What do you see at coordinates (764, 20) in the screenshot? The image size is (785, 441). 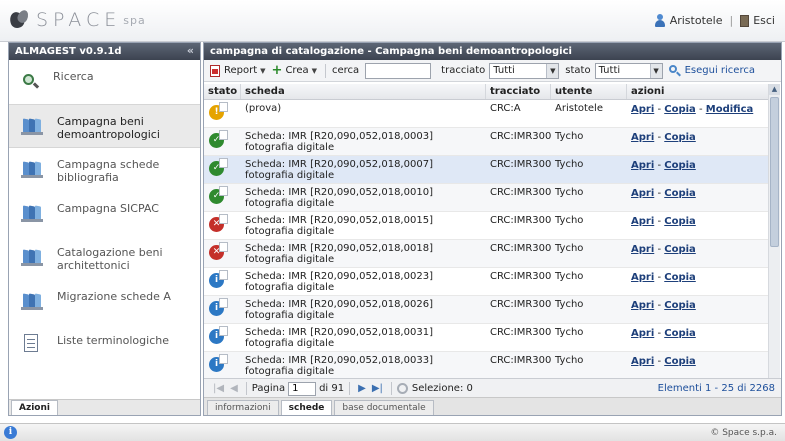 I see `exit-link: Esci` at bounding box center [764, 20].